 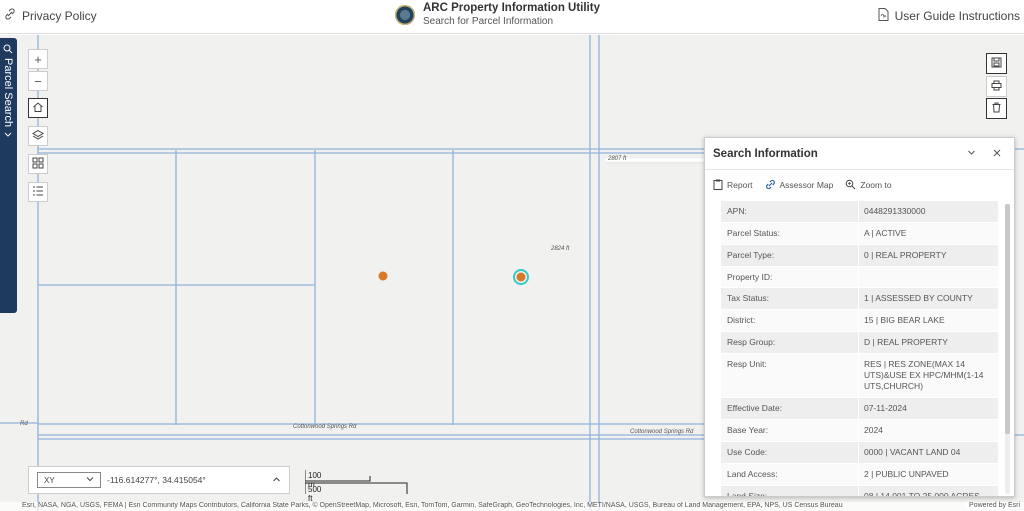 I want to click on chevron-right-icon, so click(x=8, y=135).